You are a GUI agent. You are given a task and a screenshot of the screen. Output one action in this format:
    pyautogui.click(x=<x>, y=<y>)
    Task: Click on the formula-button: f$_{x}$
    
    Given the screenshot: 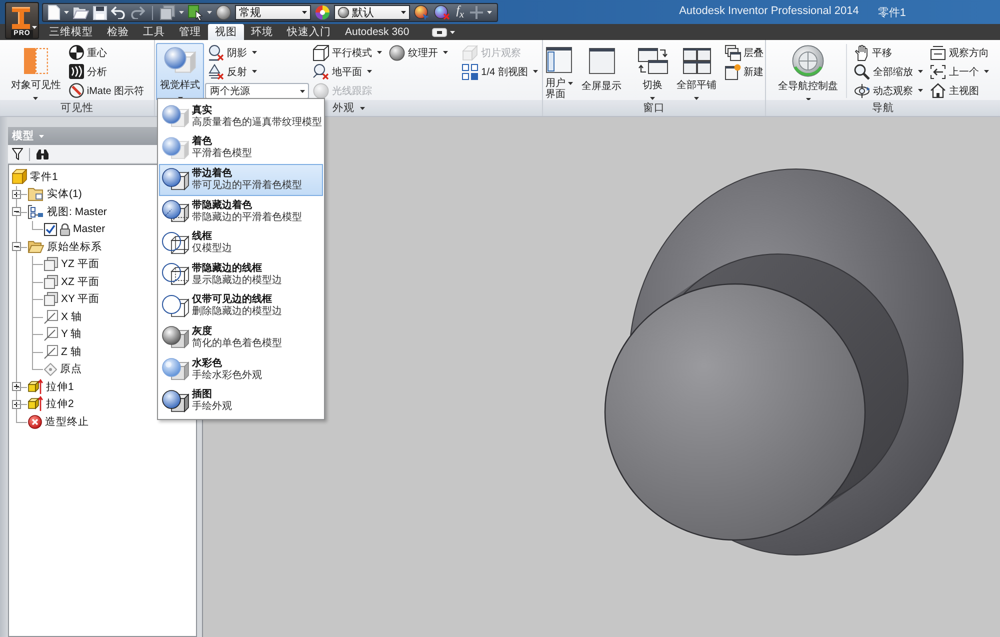 What is the action you would take?
    pyautogui.click(x=460, y=12)
    